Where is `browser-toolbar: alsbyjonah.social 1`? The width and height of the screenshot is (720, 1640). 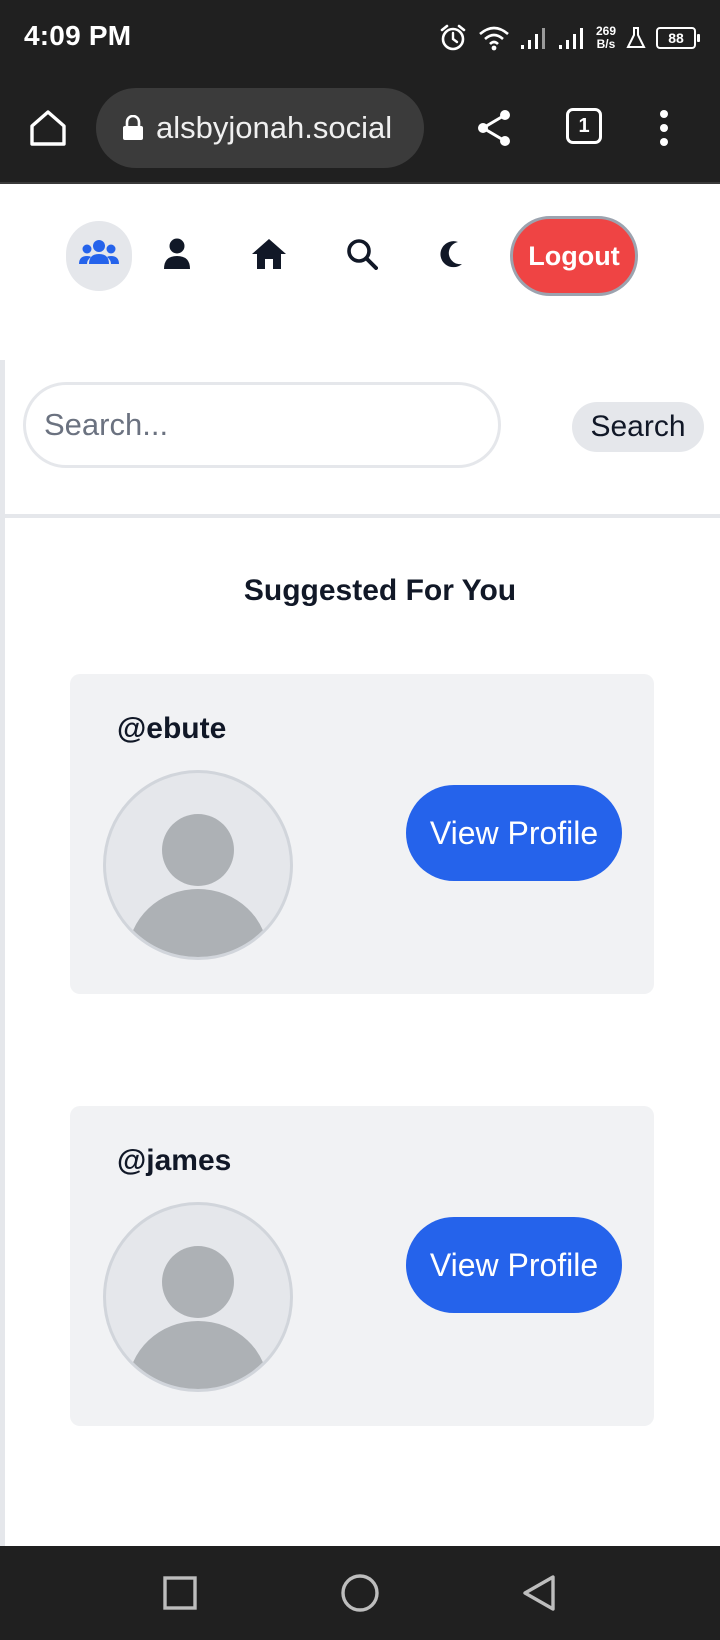 browser-toolbar: alsbyjonah.social 1 is located at coordinates (360, 130).